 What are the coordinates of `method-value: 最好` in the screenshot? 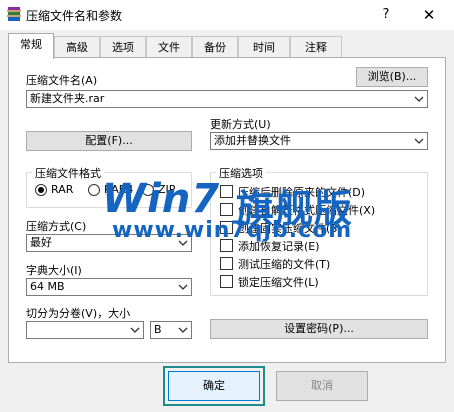 It's located at (41, 242).